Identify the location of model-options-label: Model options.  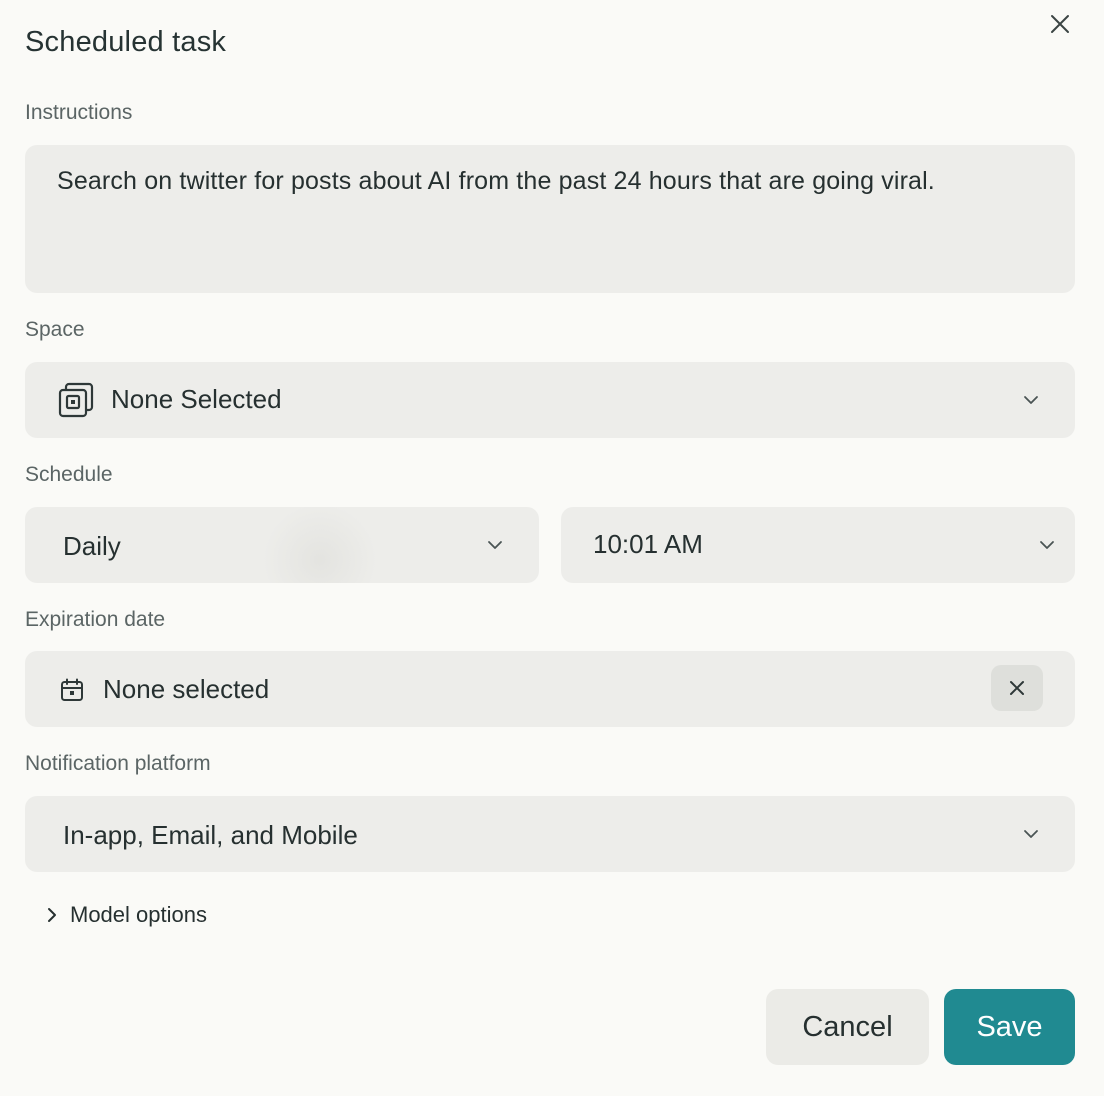
(138, 914).